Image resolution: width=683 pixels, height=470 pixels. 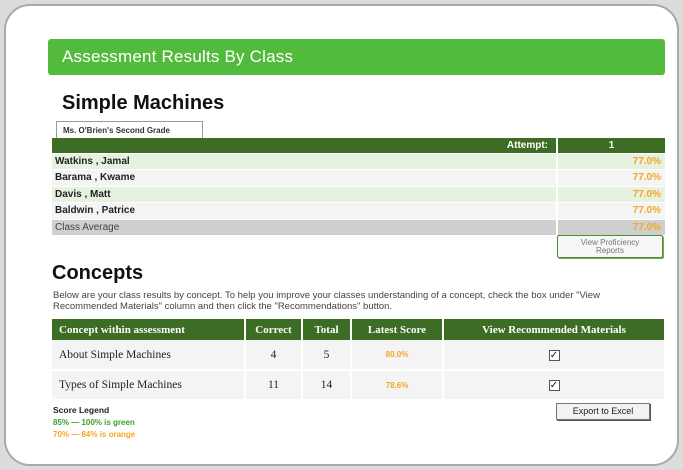 I want to click on table-row: Watkins , Jamal 77.0%, so click(x=358, y=161).